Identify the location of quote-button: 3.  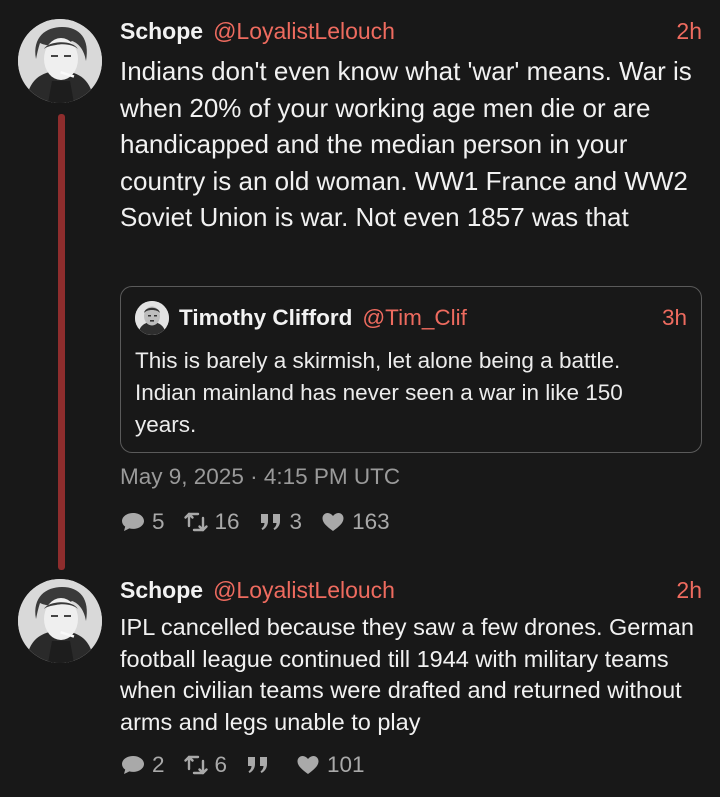
(280, 522).